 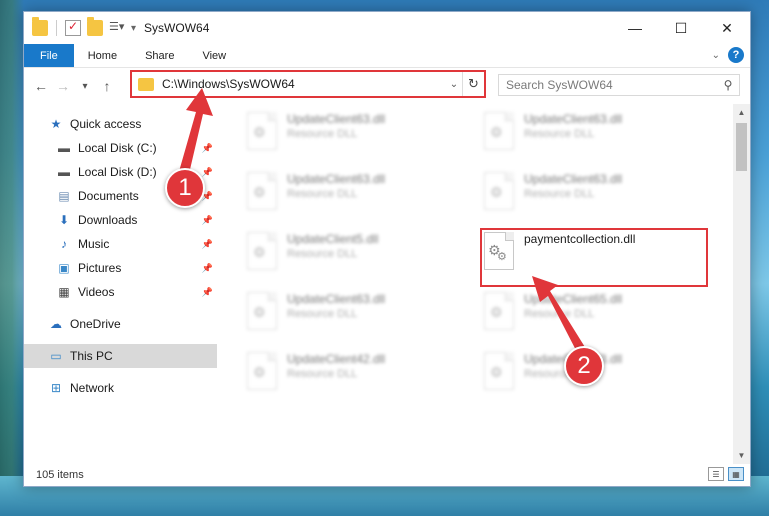 What do you see at coordinates (95, 26) in the screenshot?
I see `new-folder-icon` at bounding box center [95, 26].